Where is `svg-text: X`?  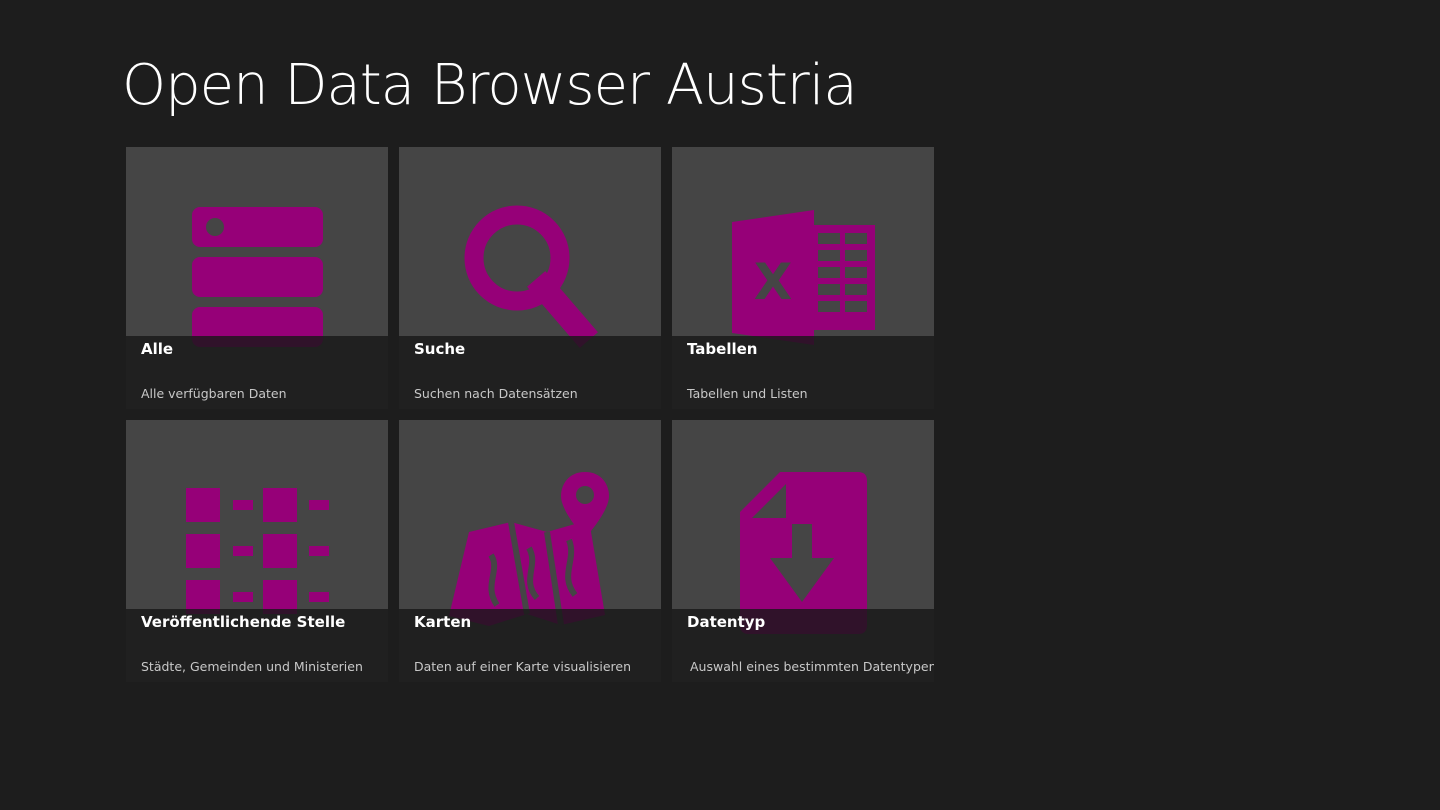 svg-text: X is located at coordinates (773, 282).